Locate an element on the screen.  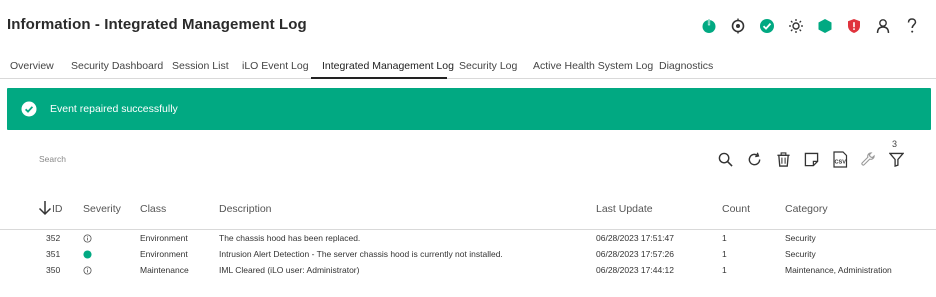
refresh-icon is located at coordinates (754, 159).